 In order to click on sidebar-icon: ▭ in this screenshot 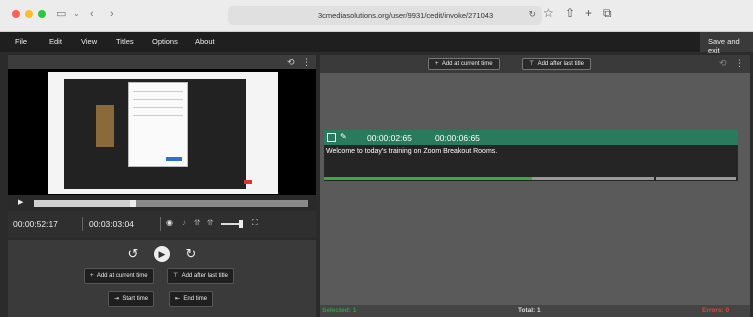, I will do `click(61, 14)`.